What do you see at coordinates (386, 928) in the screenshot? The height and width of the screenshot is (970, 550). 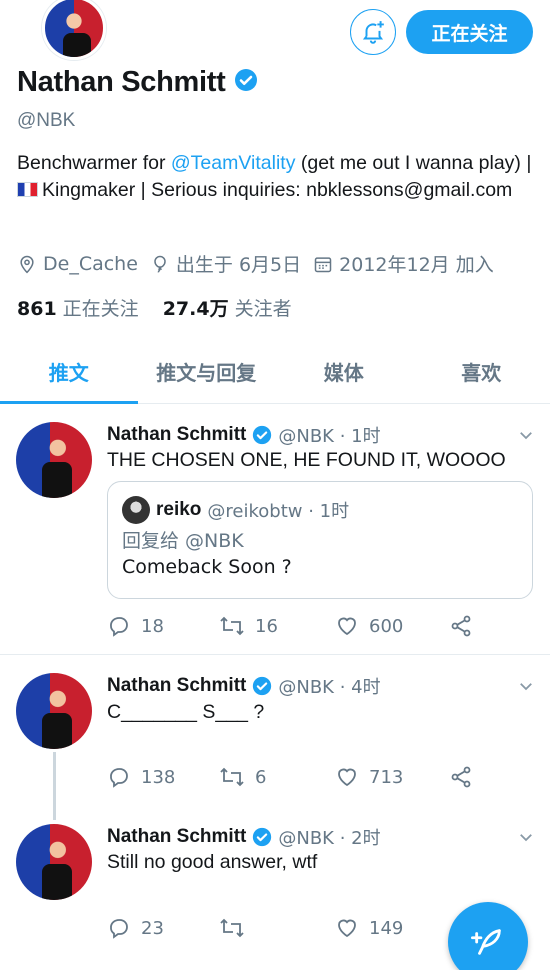 I see `like-count: 149` at bounding box center [386, 928].